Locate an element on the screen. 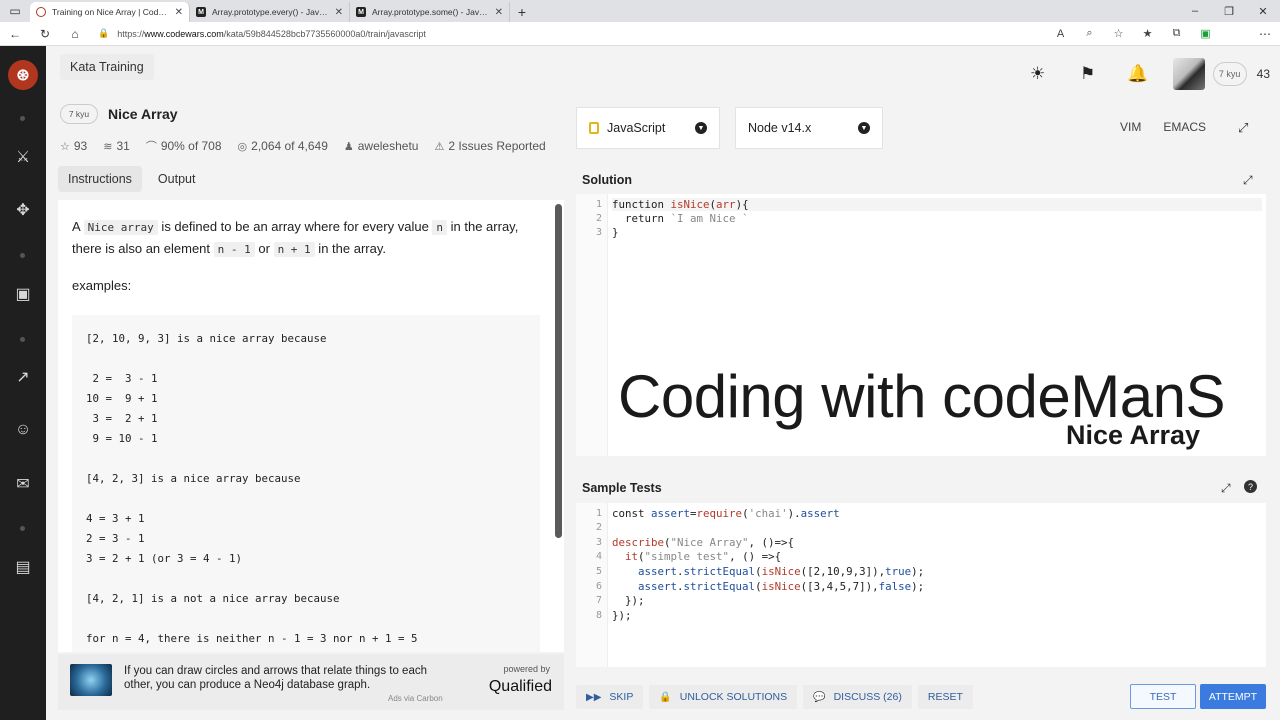  comment-icon: 💬 is located at coordinates (819, 697).